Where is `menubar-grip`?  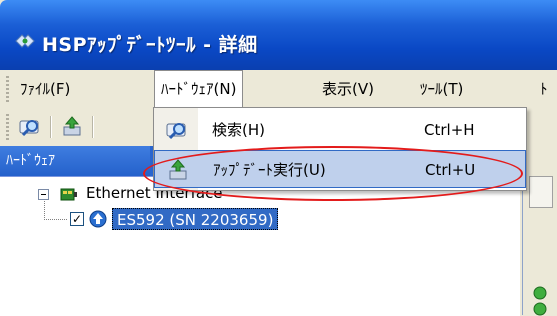 menubar-grip is located at coordinates (7, 89).